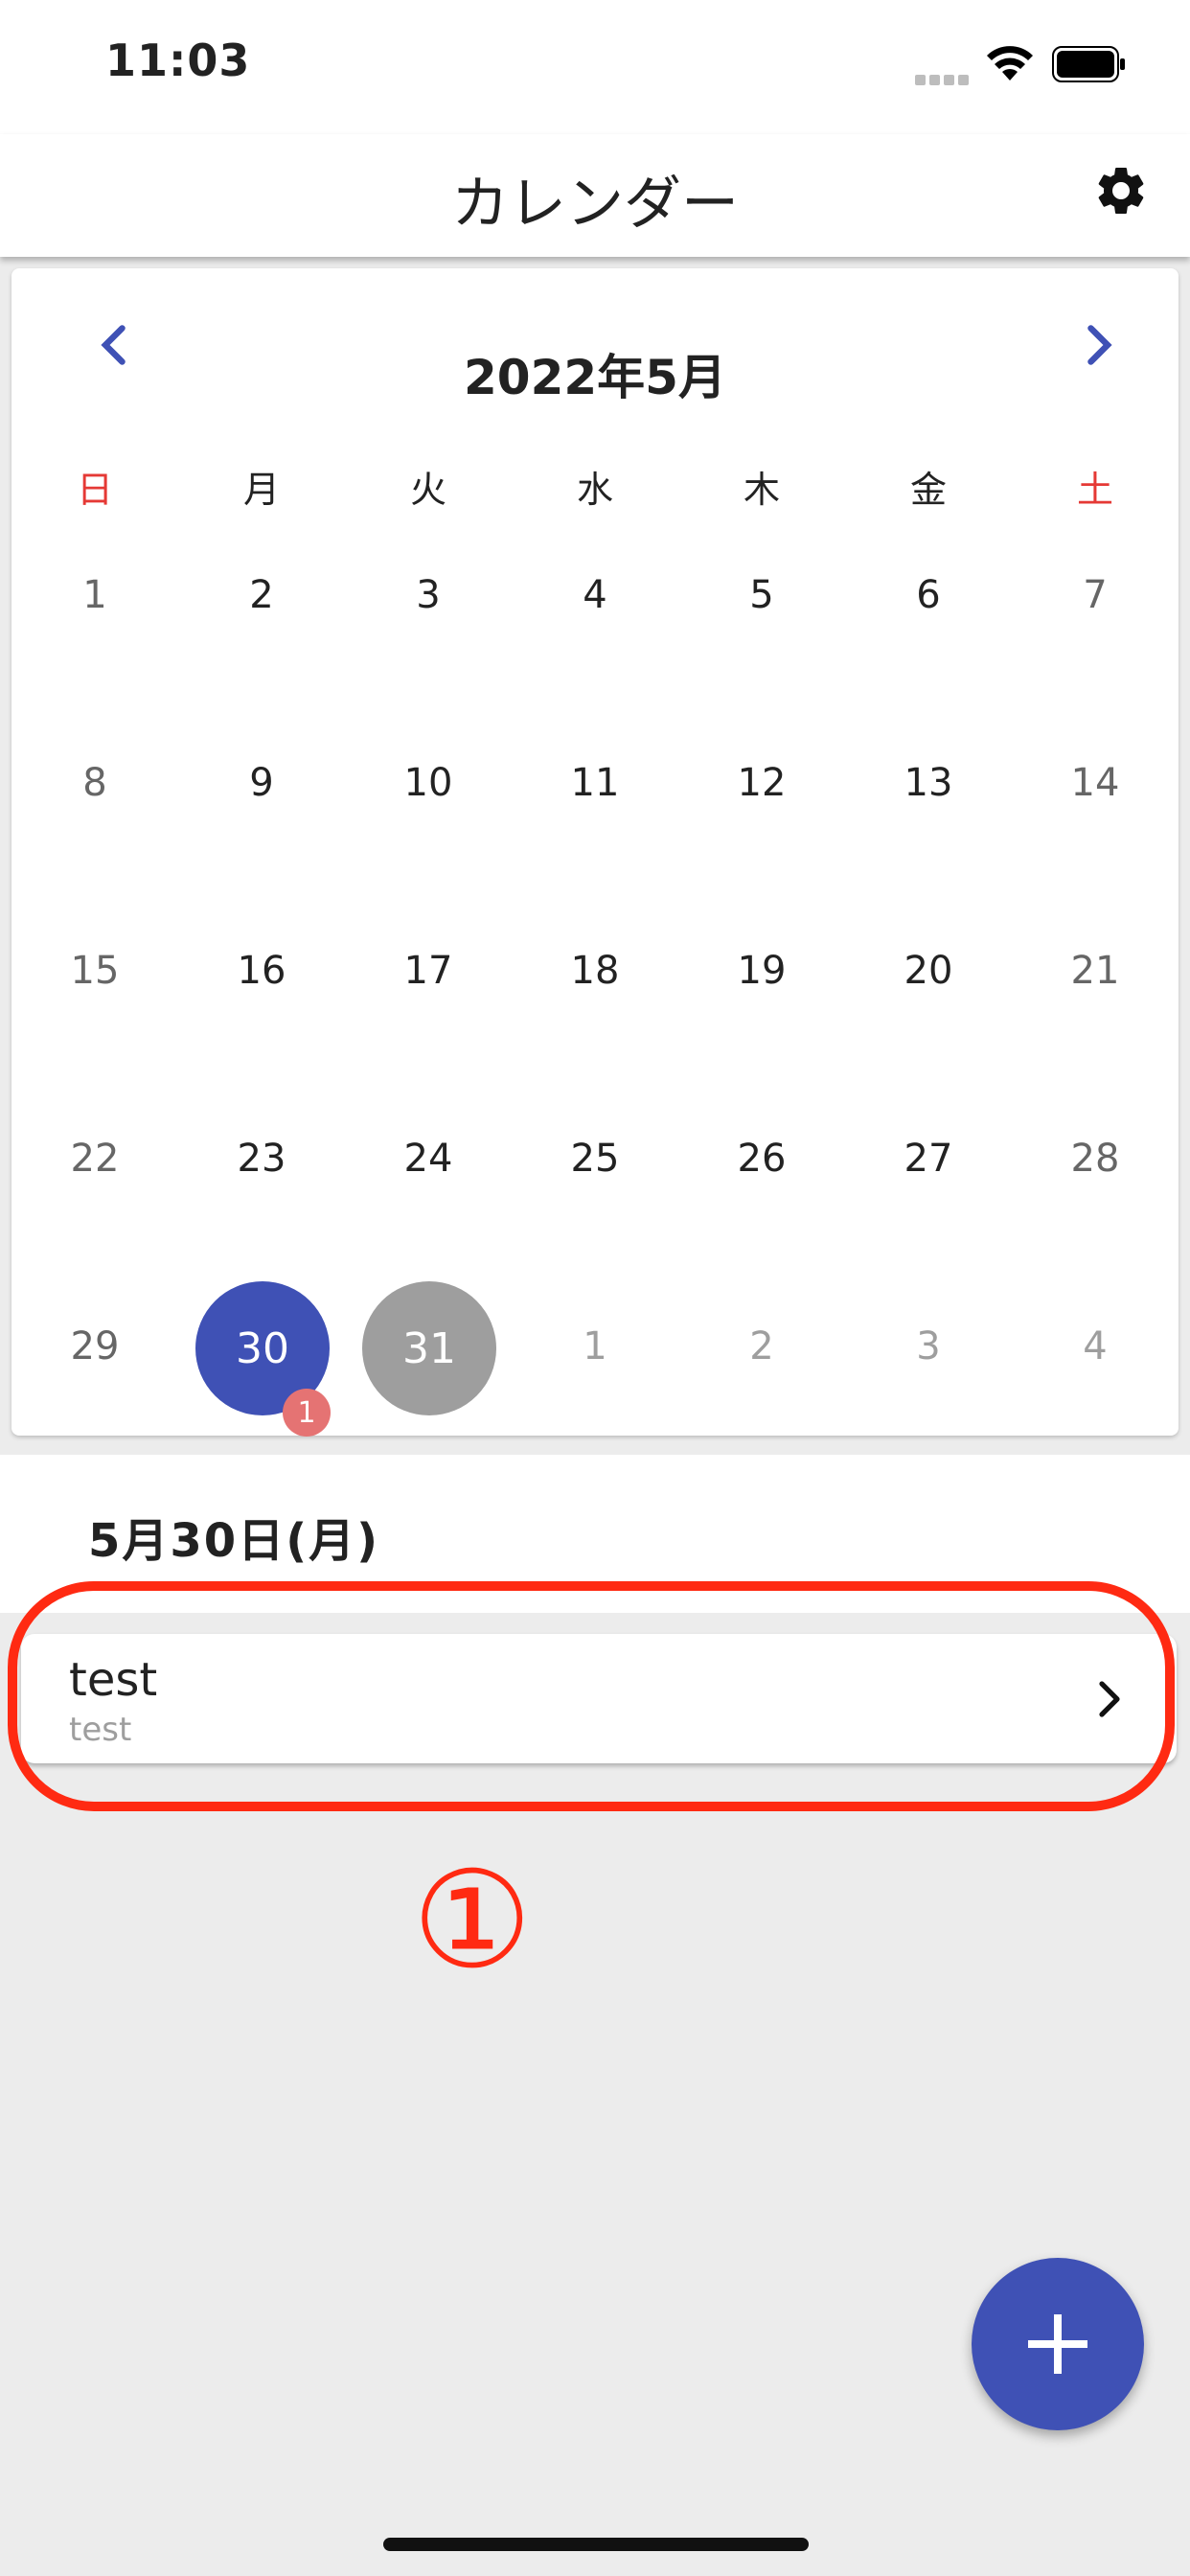 Image resolution: width=1190 pixels, height=2576 pixels. I want to click on app-bar: カレンダー, so click(595, 195).